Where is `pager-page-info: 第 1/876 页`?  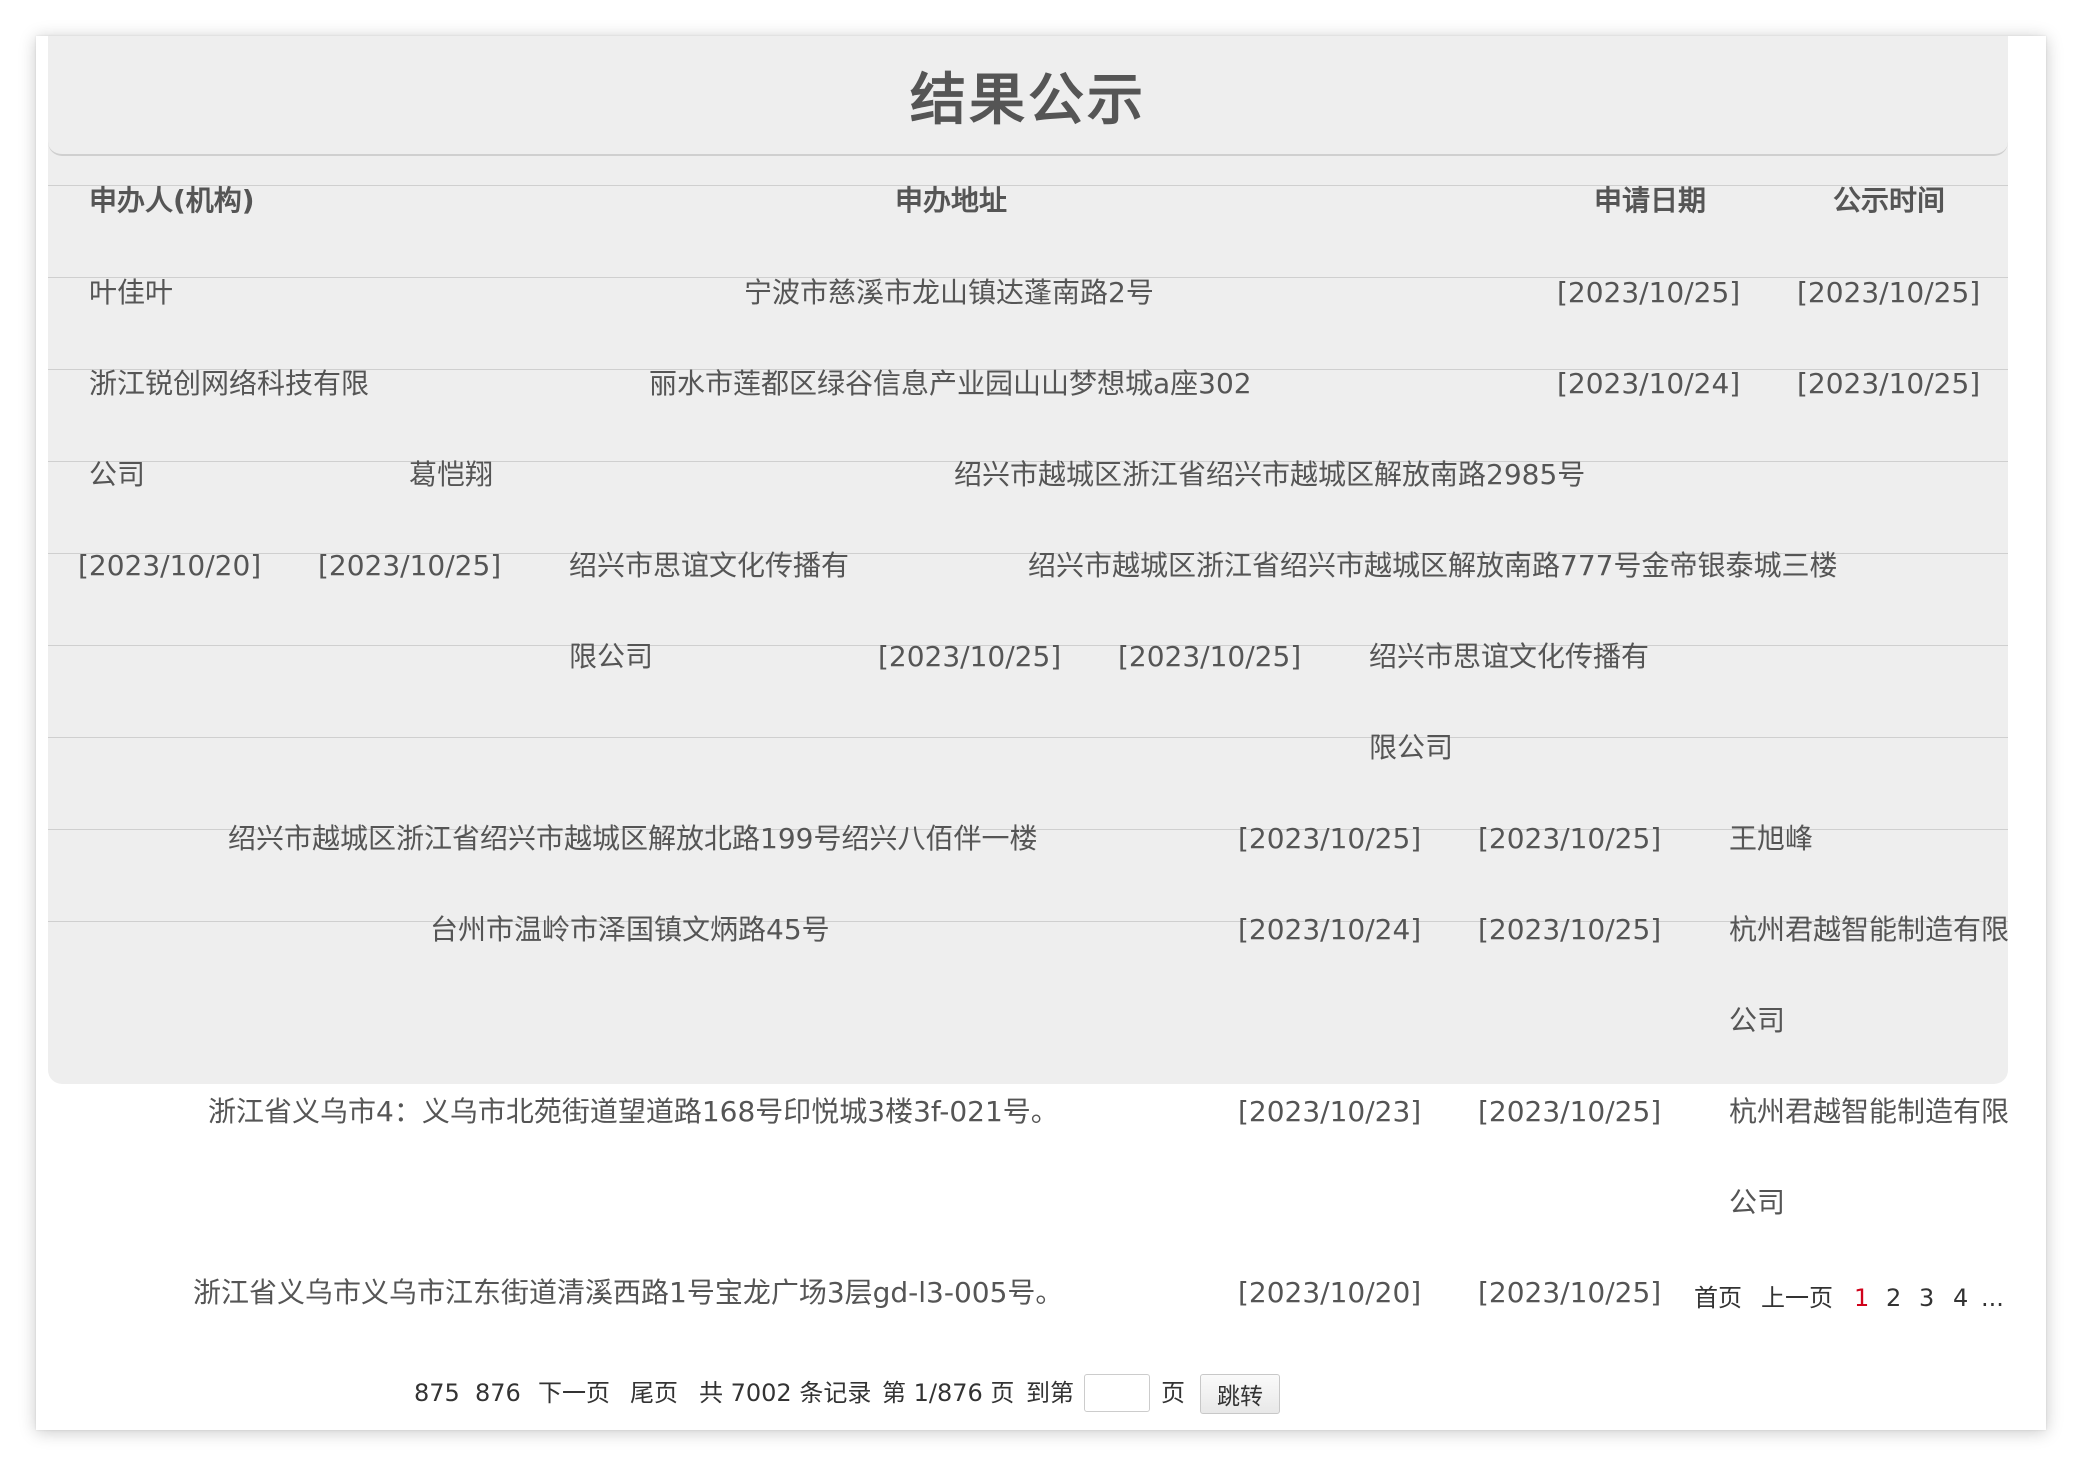
pager-page-info: 第 1/876 页 is located at coordinates (948, 1393).